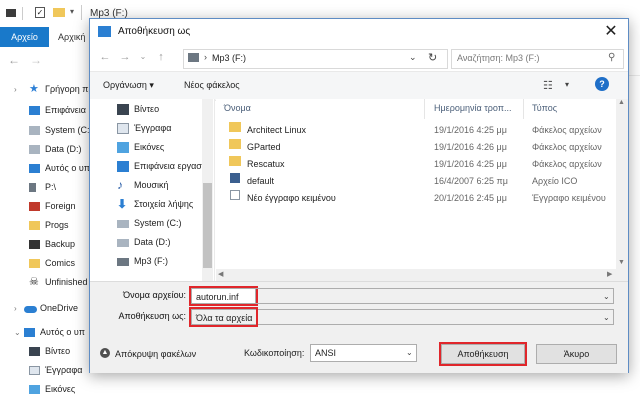 The width and height of the screenshot is (640, 402). What do you see at coordinates (152, 261) in the screenshot?
I see `nav-item-mp3-f: Mp3 (F:)` at bounding box center [152, 261].